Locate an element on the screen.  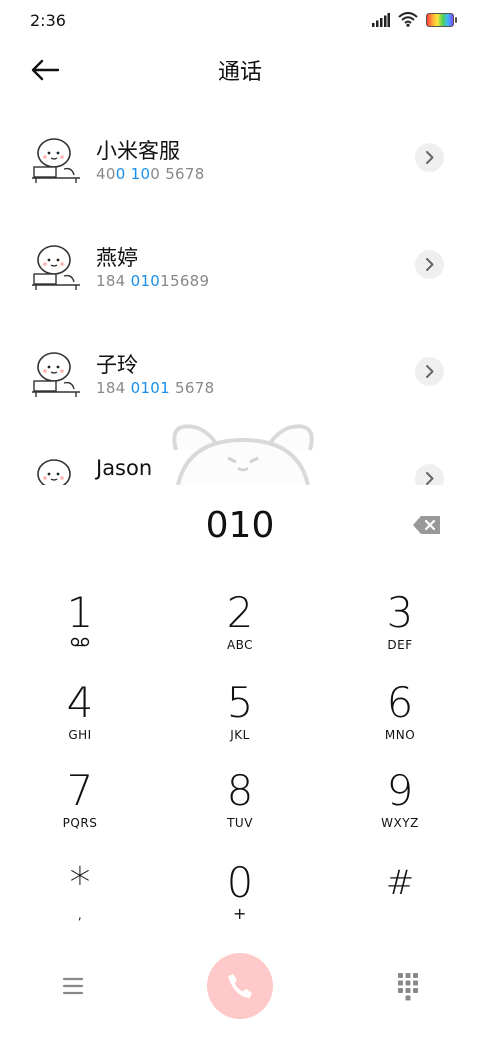
key-digit: 4 is located at coordinates (80, 702).